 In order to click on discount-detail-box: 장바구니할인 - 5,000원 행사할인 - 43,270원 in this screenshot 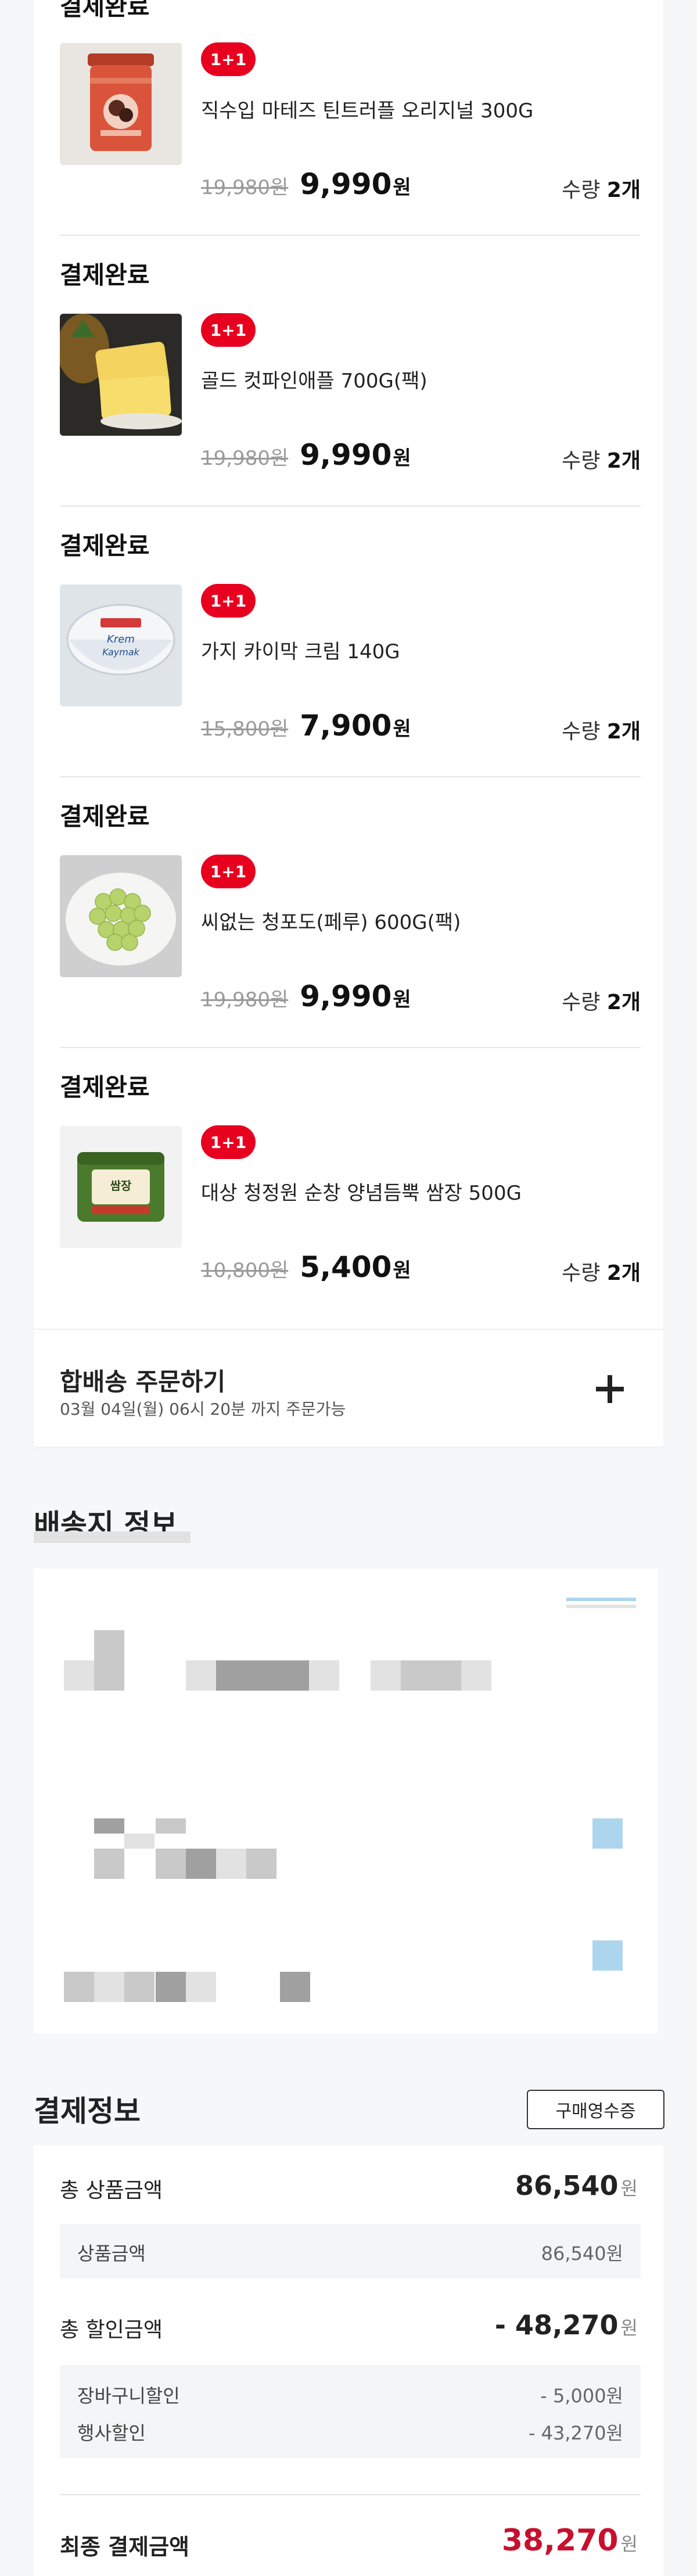, I will do `click(350, 2411)`.